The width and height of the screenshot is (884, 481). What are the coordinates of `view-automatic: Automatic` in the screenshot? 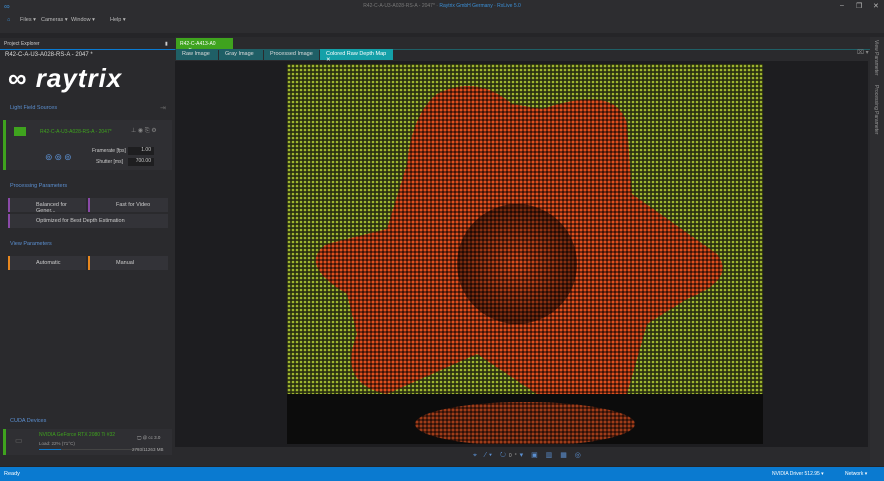 It's located at (47, 263).